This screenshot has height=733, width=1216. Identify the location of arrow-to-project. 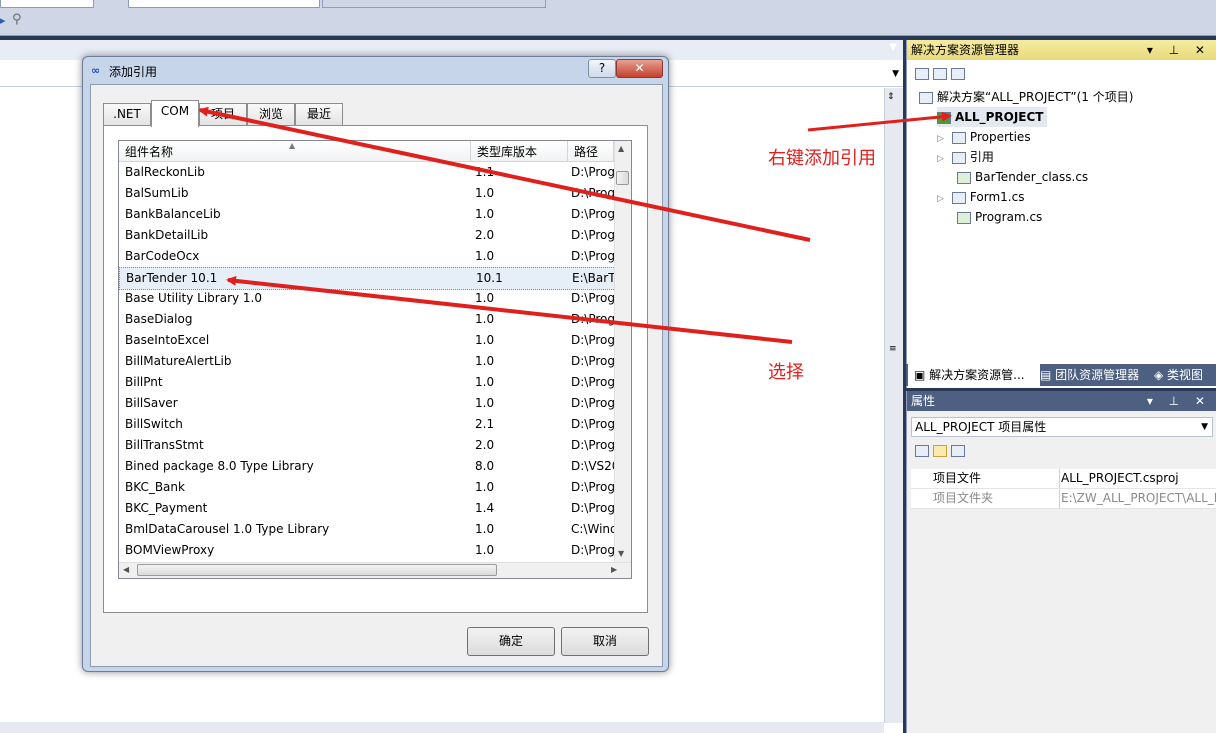
(879, 121).